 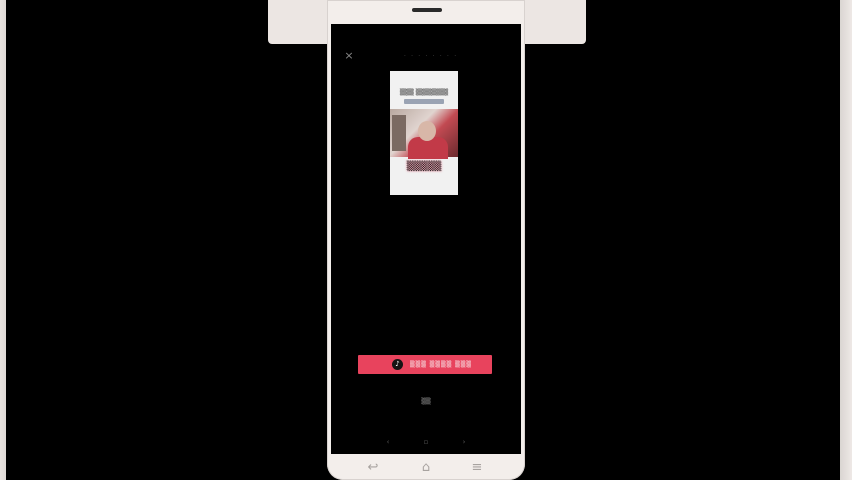 What do you see at coordinates (424, 92) in the screenshot?
I see `cover-headline: ▒▒▒ ▒▒▒▒▒▒▒` at bounding box center [424, 92].